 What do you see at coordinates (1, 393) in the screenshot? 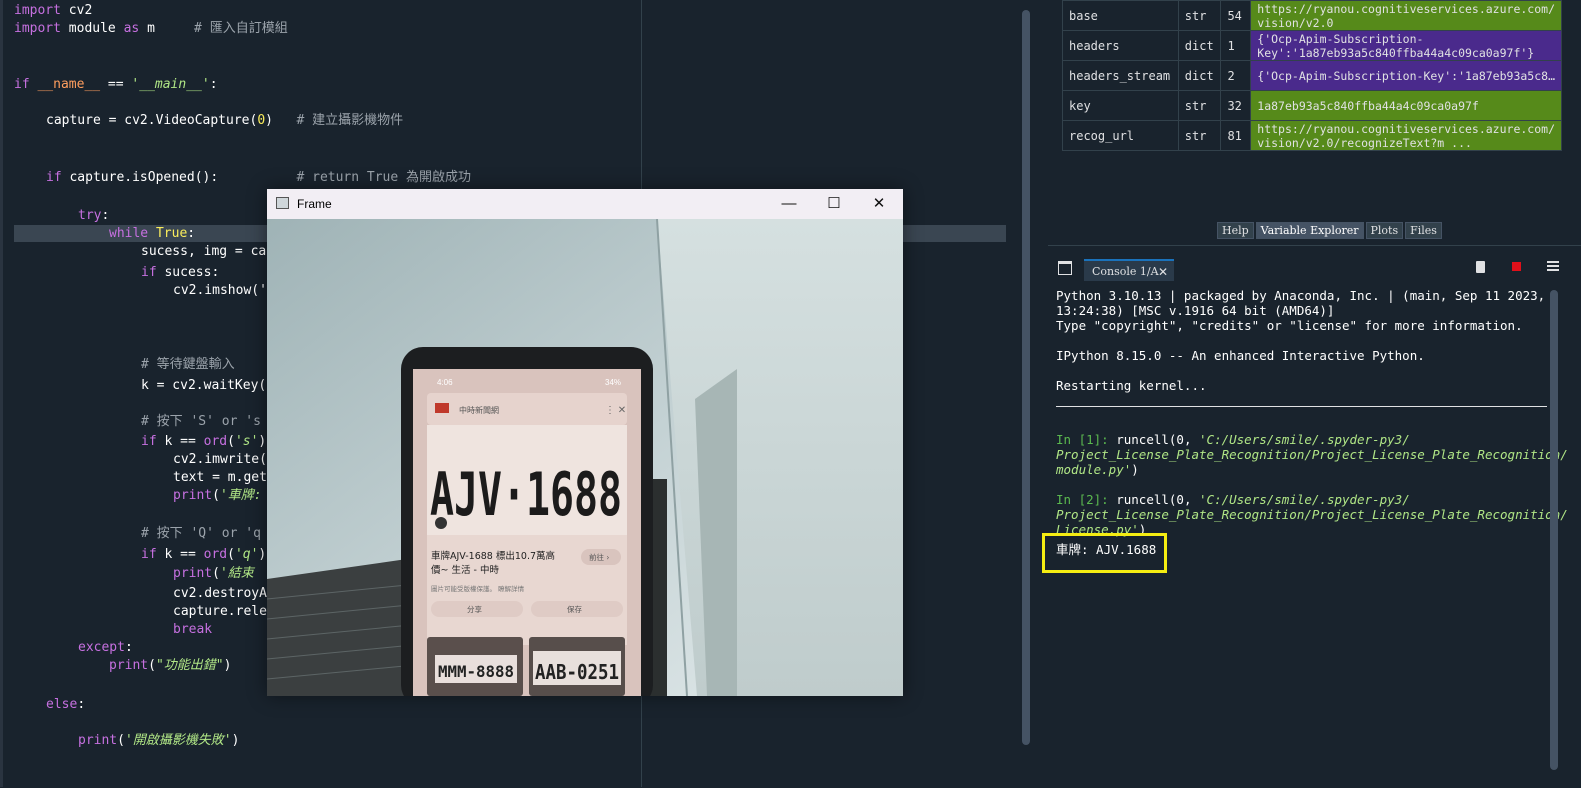
I see `editor-left-edge` at bounding box center [1, 393].